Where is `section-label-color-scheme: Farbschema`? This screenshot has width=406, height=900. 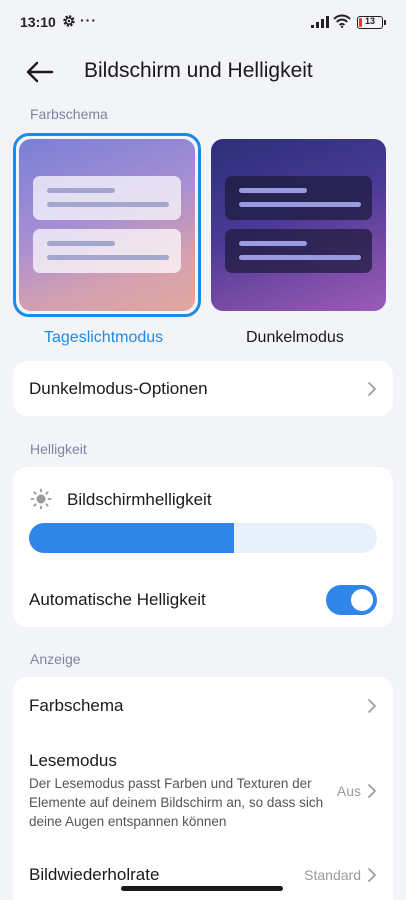 section-label-color-scheme: Farbschema is located at coordinates (69, 114).